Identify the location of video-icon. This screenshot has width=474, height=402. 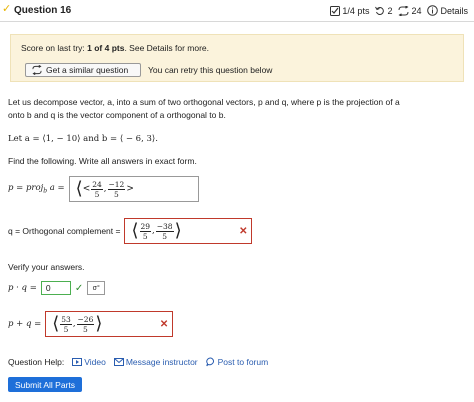
(77, 362).